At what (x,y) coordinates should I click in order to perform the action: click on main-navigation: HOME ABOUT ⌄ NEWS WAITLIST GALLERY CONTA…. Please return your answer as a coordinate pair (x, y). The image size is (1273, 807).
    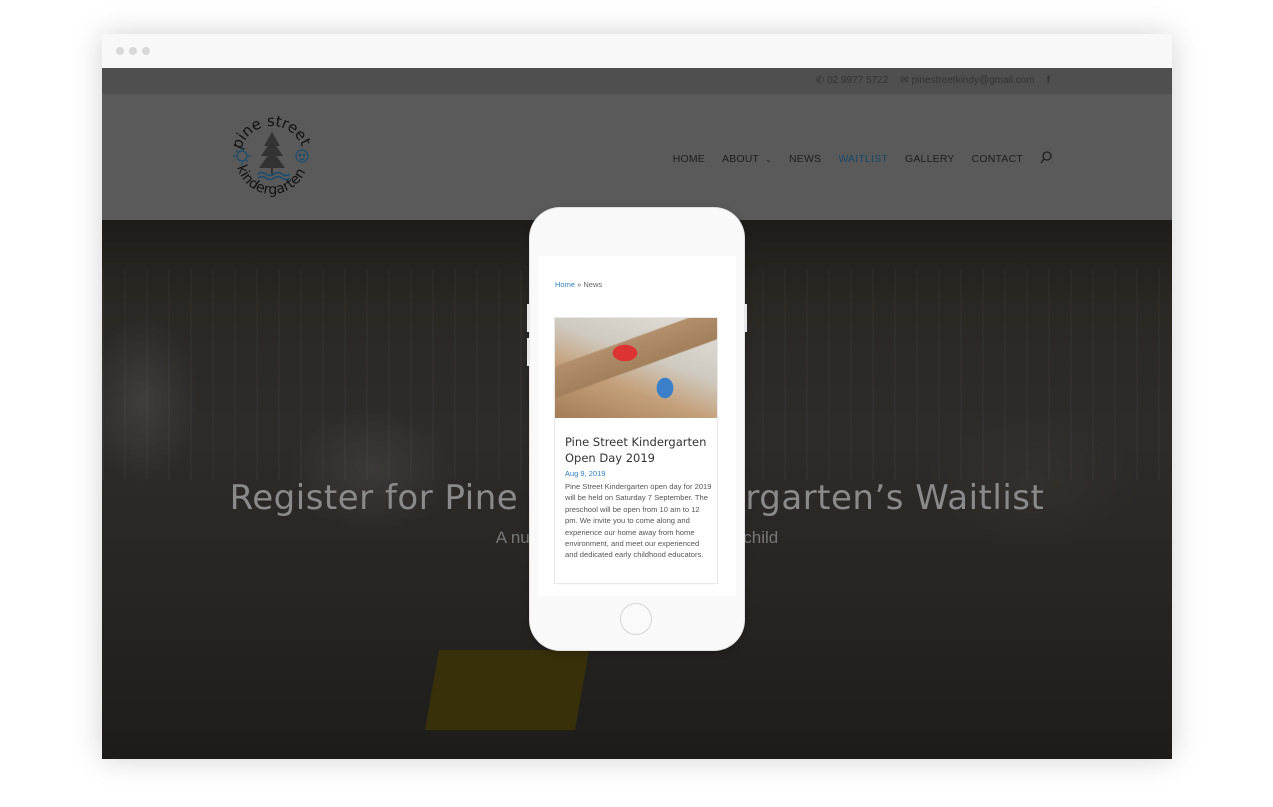
    Looking at the image, I should click on (862, 159).